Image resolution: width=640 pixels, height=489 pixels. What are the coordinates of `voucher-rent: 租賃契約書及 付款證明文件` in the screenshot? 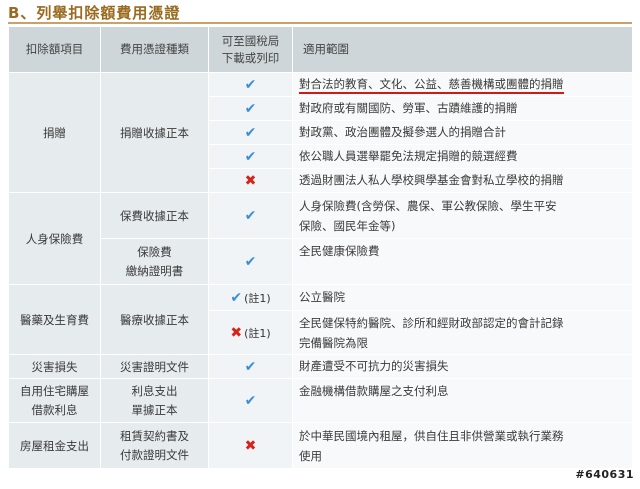 It's located at (154, 445).